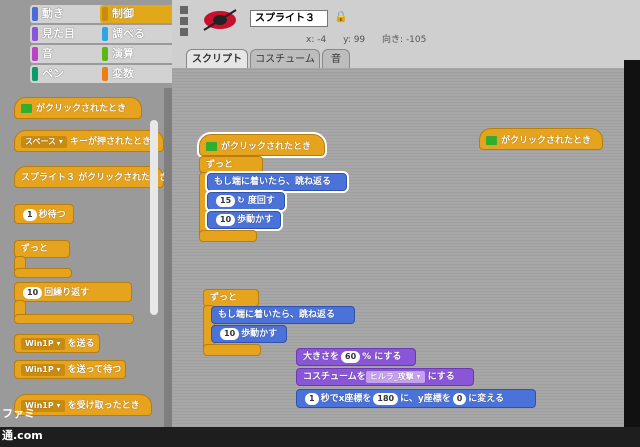  I want to click on block-label: を受け取ったとき, so click(103, 406).